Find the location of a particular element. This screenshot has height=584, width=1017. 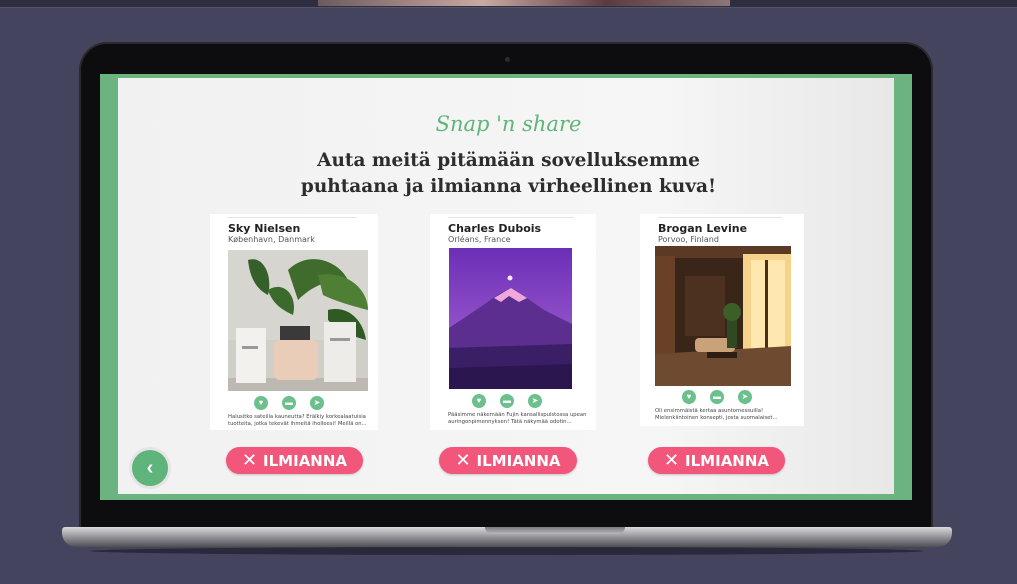

app-eyebrow: Snap 'n share is located at coordinates (508, 124).